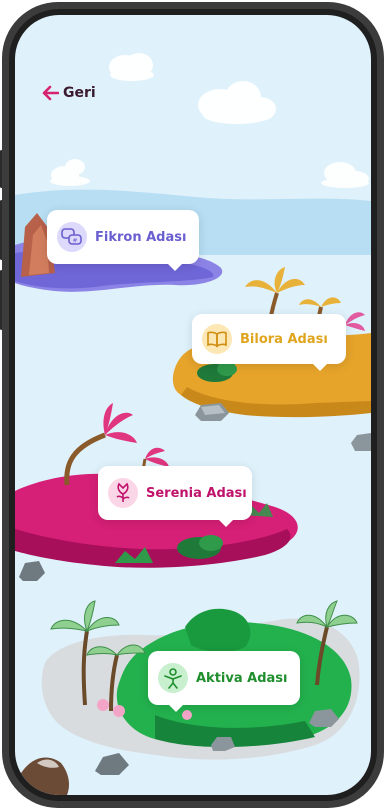  I want to click on island-card-serenia: Serenia Adası, so click(175, 496).